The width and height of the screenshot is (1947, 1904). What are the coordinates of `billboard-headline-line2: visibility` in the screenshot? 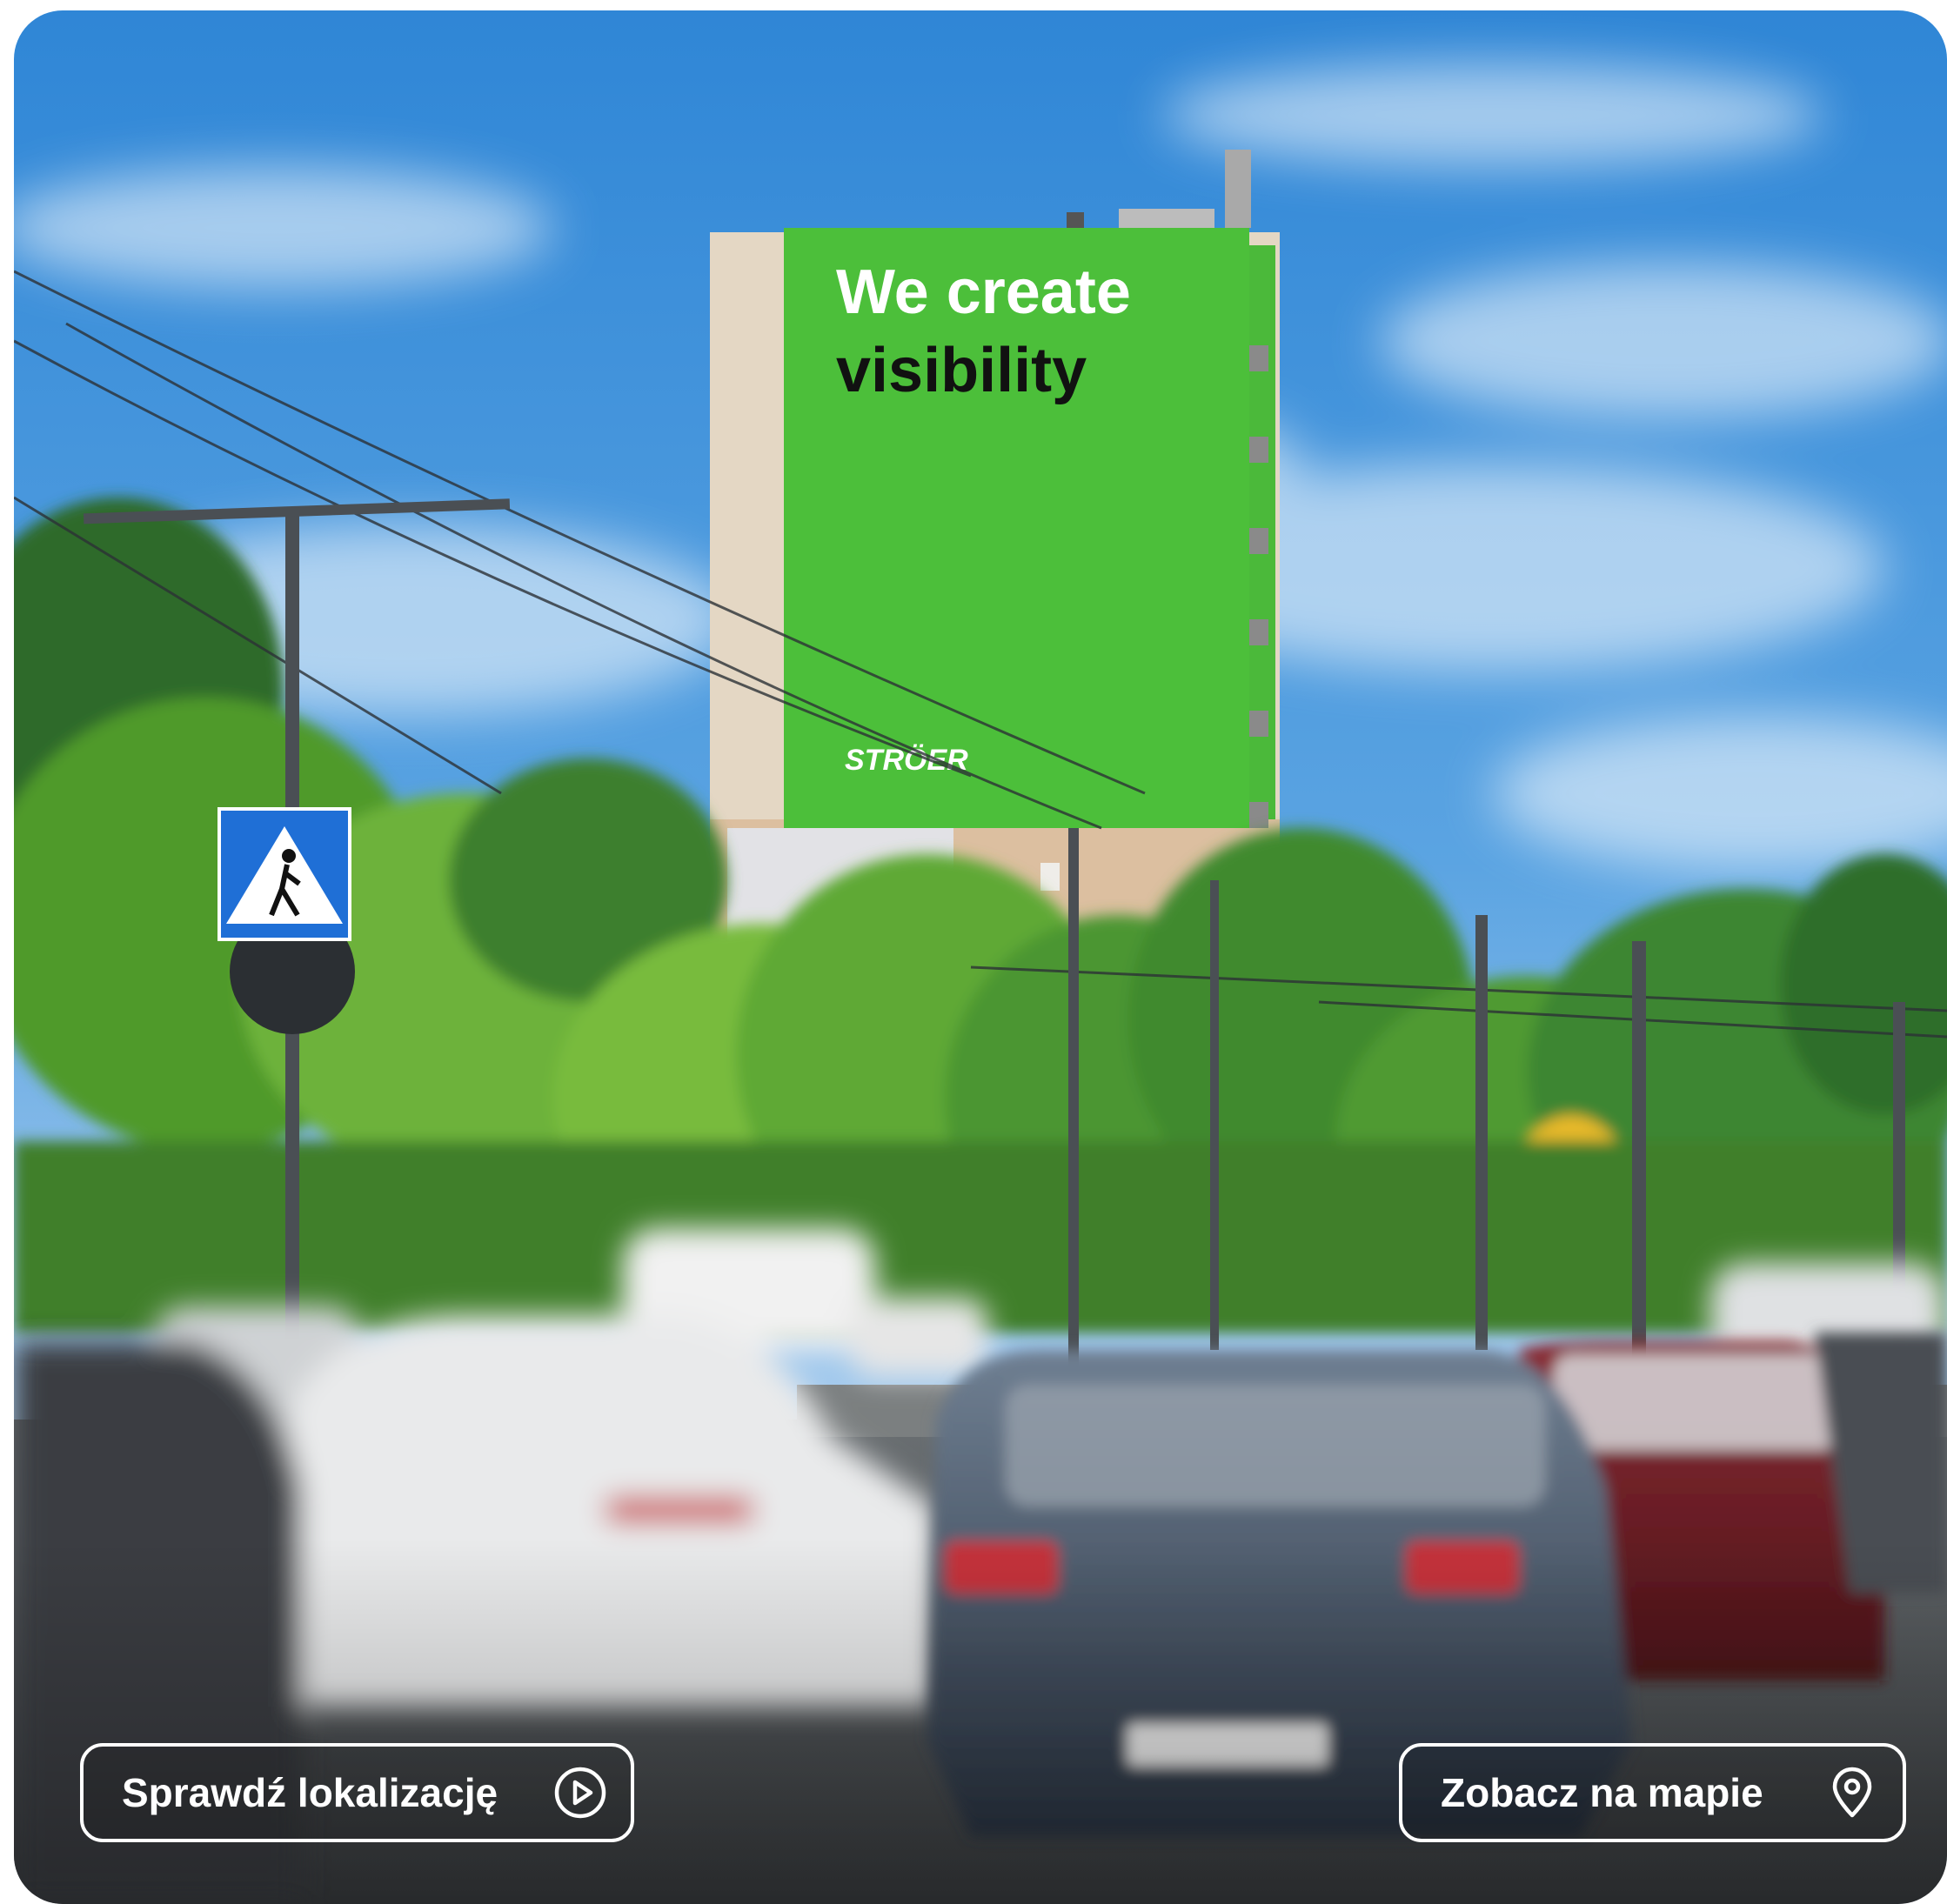 It's located at (961, 370).